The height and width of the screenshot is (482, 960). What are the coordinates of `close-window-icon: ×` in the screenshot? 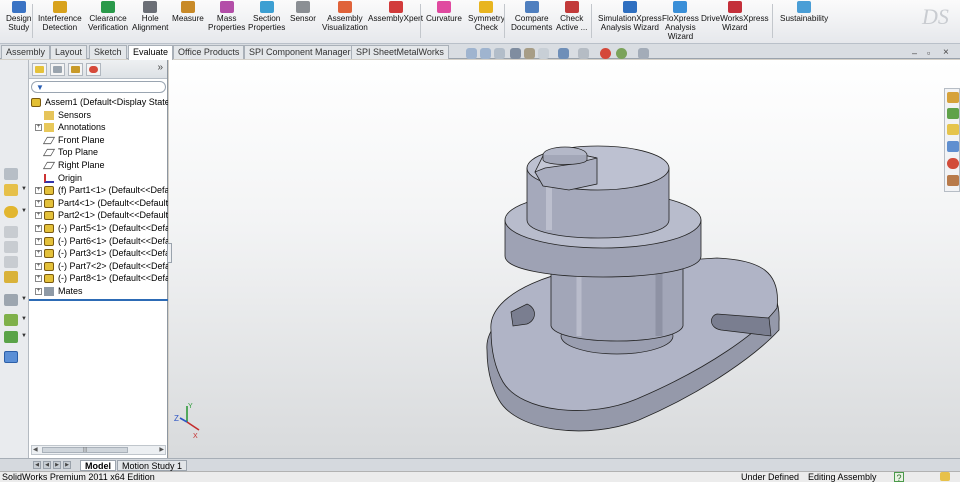 It's located at (946, 52).